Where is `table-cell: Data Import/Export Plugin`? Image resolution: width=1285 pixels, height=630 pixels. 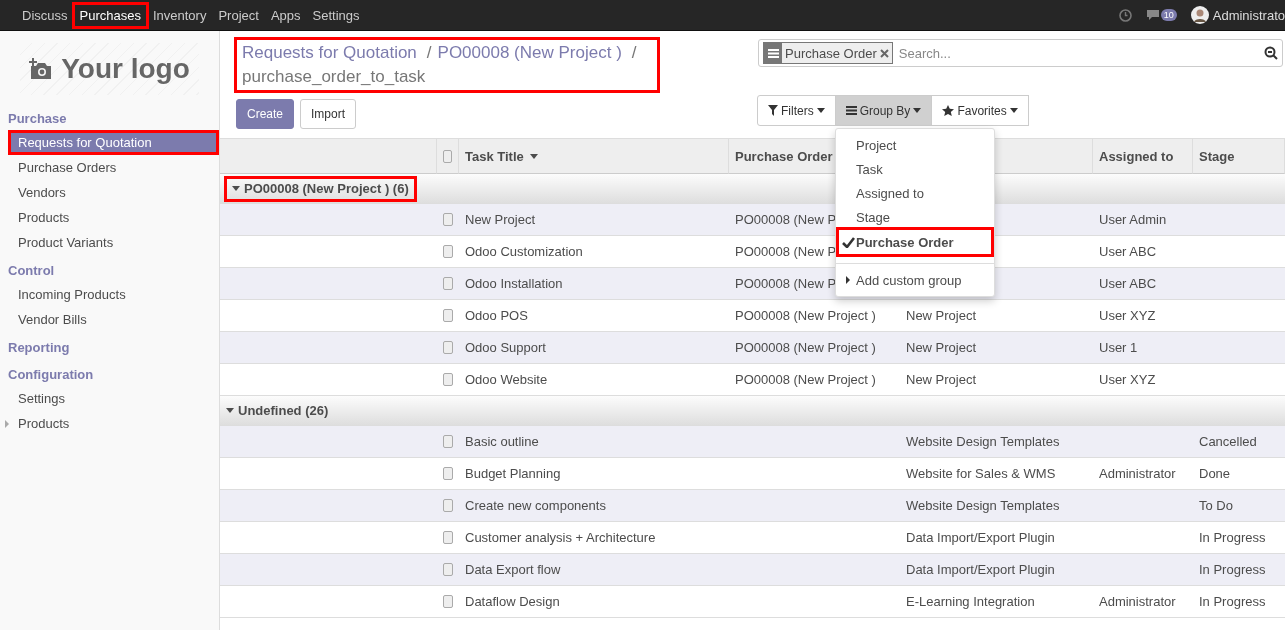
table-cell: Data Import/Export Plugin is located at coordinates (996, 570).